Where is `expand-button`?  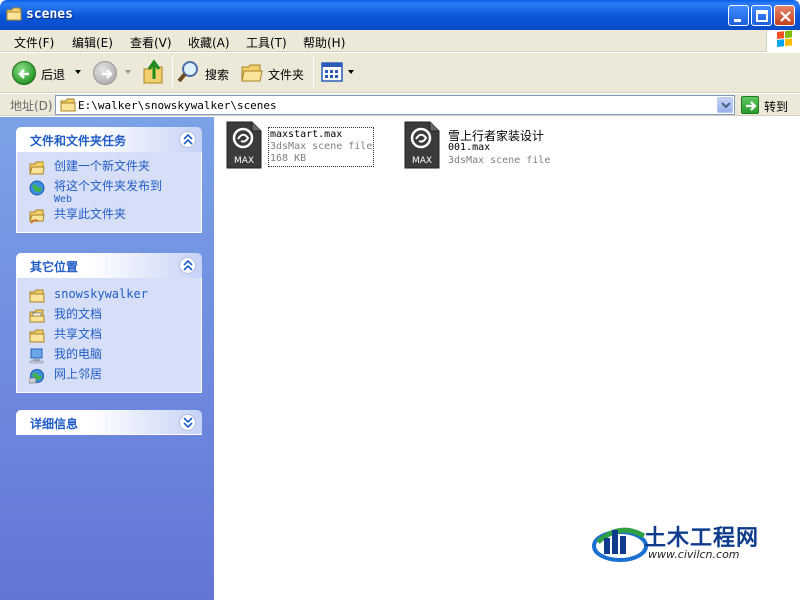
expand-button is located at coordinates (187, 422).